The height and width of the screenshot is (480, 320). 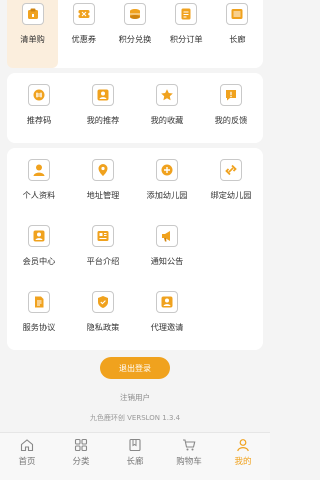 I want to click on agent-invite-icon, so click(x=167, y=302).